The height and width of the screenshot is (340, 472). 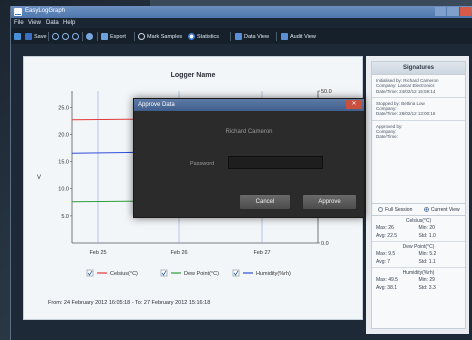 I want to click on menu-help: Help, so click(x=69, y=23).